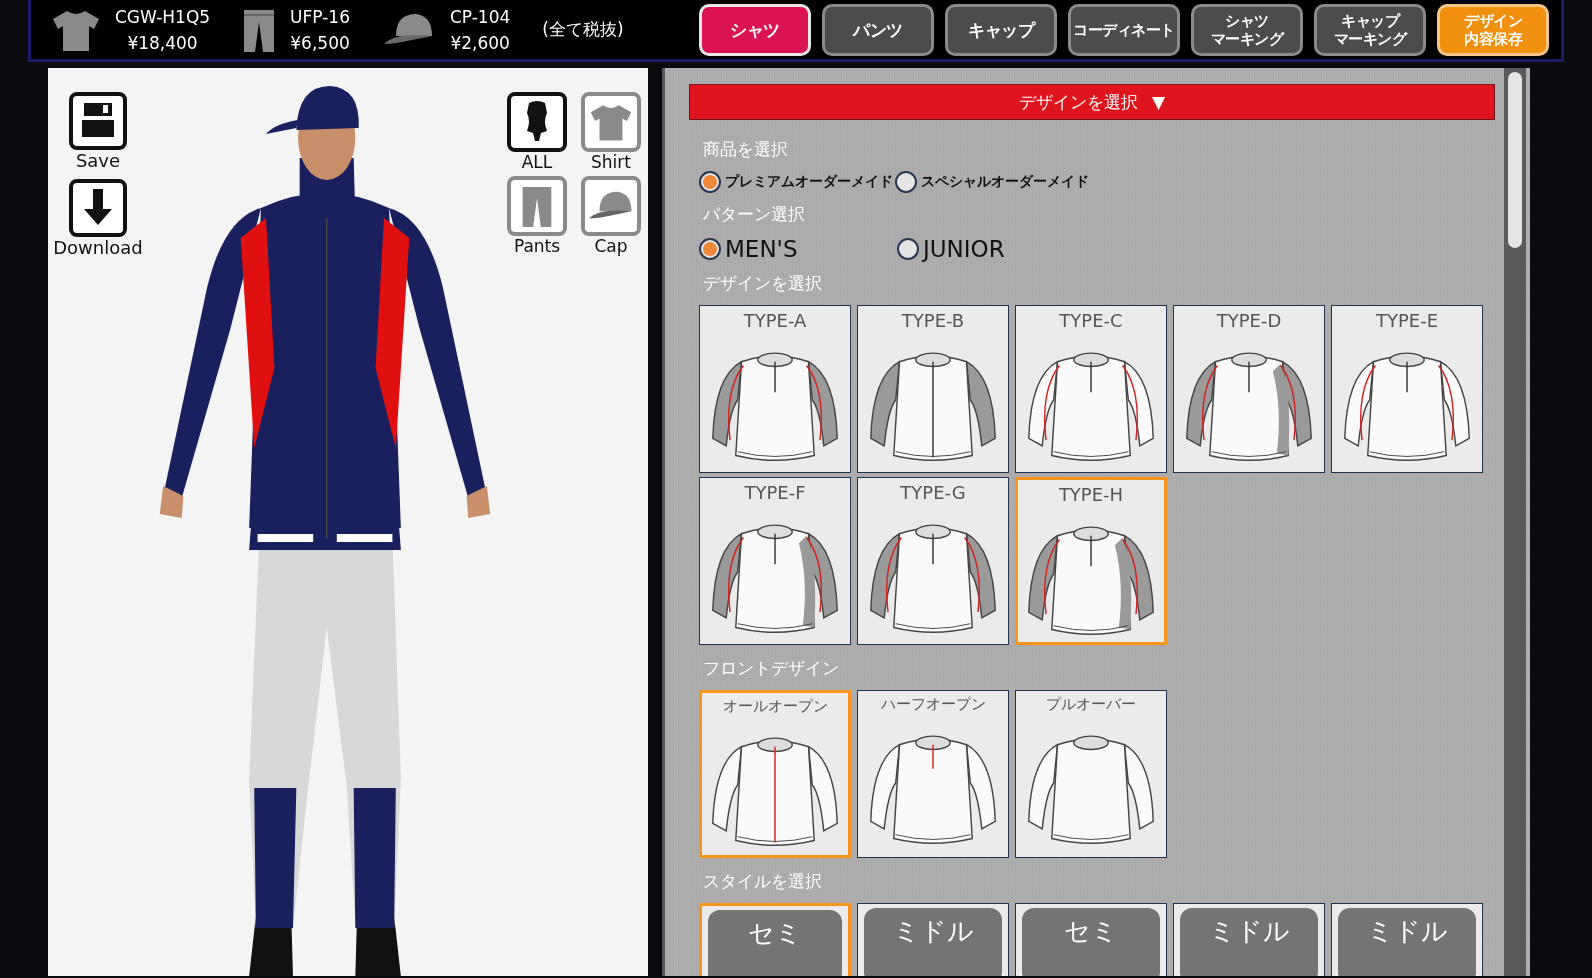  Describe the element at coordinates (1001, 29) in the screenshot. I see `nav-tab: キャップ` at that location.